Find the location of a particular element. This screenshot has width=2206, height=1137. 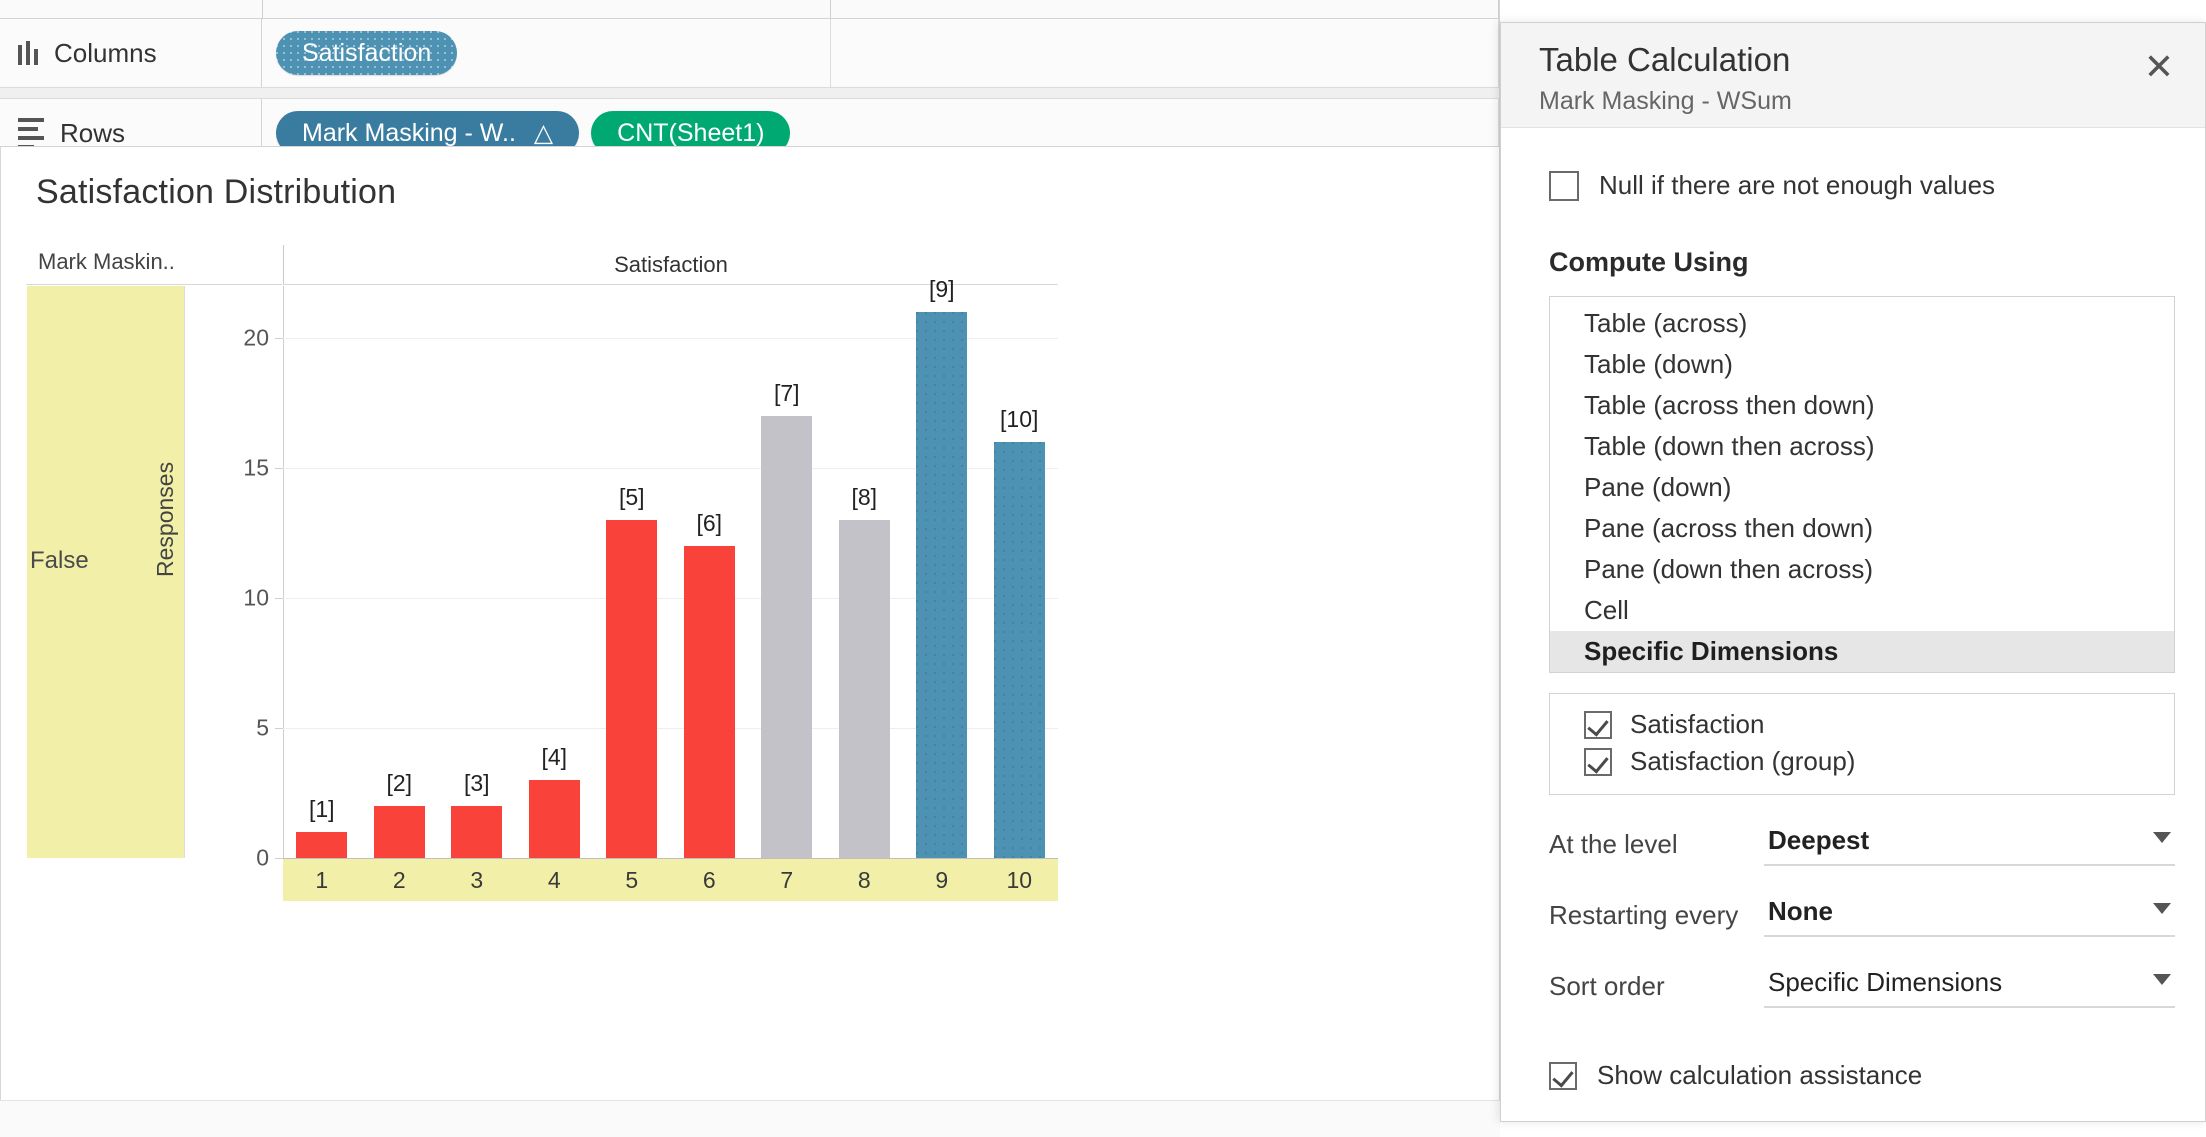

calc-field-row: Sort order Specific Dimensions is located at coordinates (1862, 987).